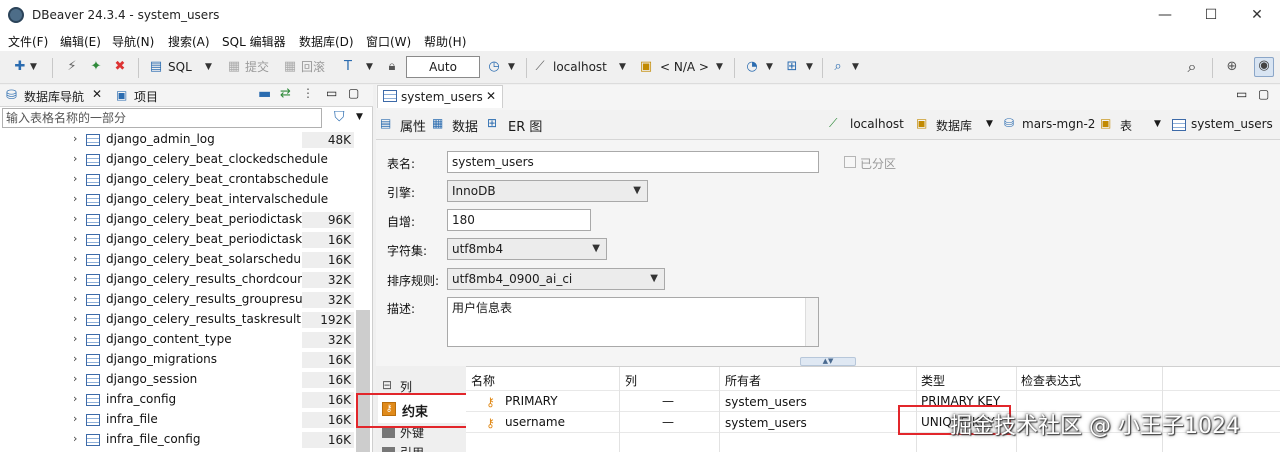 This screenshot has height=452, width=1280. What do you see at coordinates (933, 380) in the screenshot?
I see `column-header-type: 类型` at bounding box center [933, 380].